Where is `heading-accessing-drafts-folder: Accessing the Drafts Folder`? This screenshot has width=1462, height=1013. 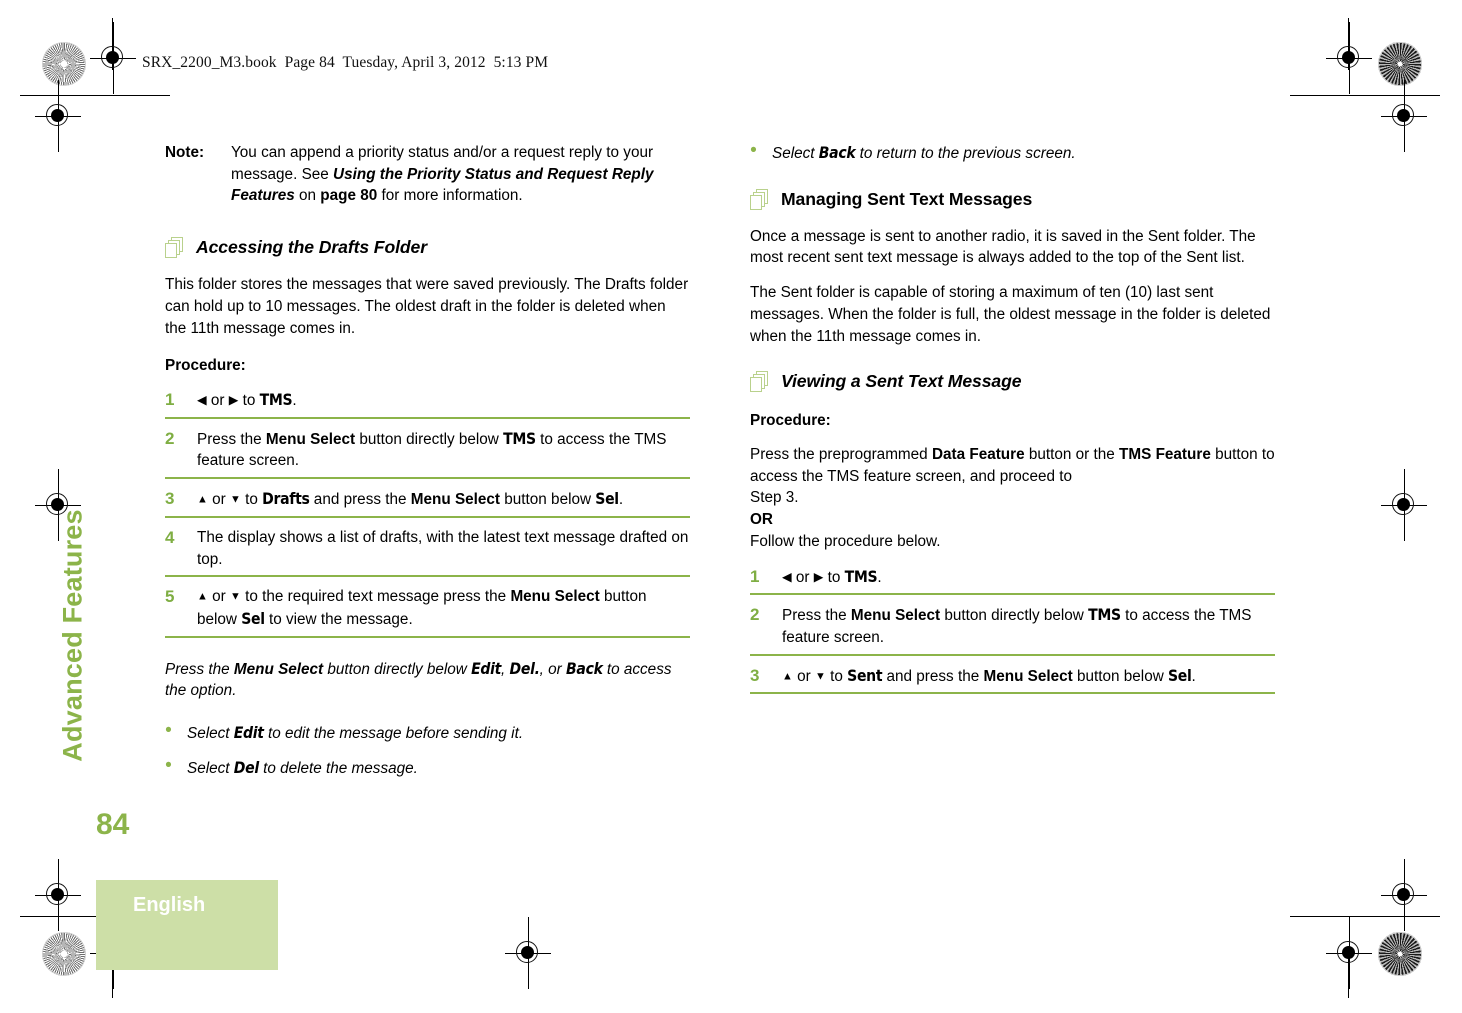
heading-accessing-drafts-folder: Accessing the Drafts Folder is located at coordinates (427, 247).